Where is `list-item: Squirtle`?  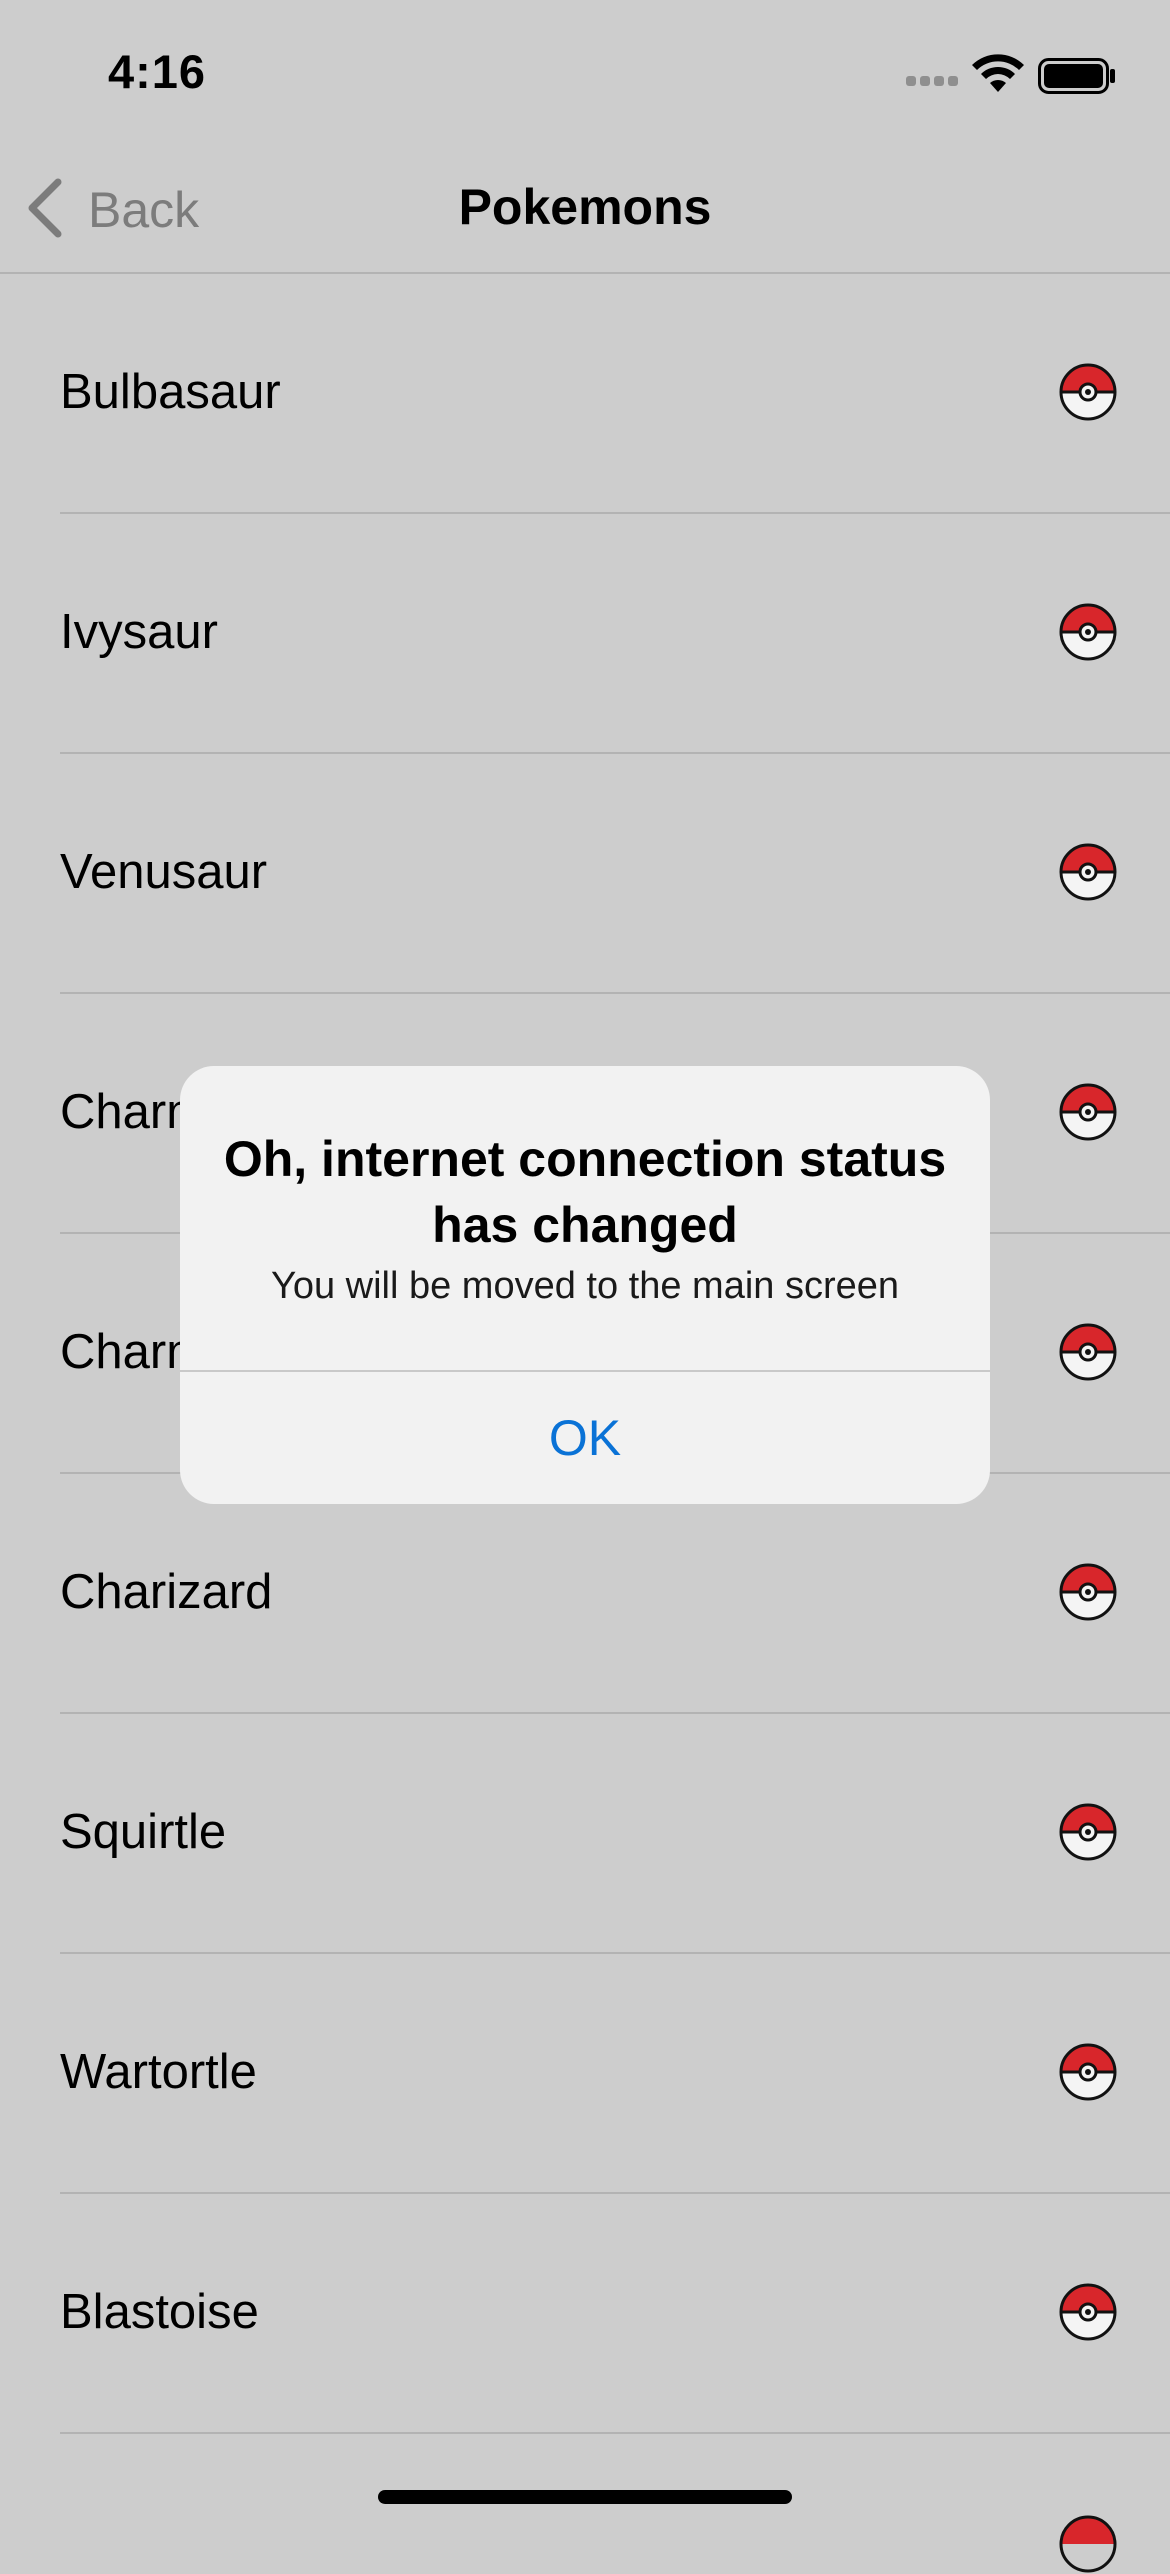 list-item: Squirtle is located at coordinates (615, 1834).